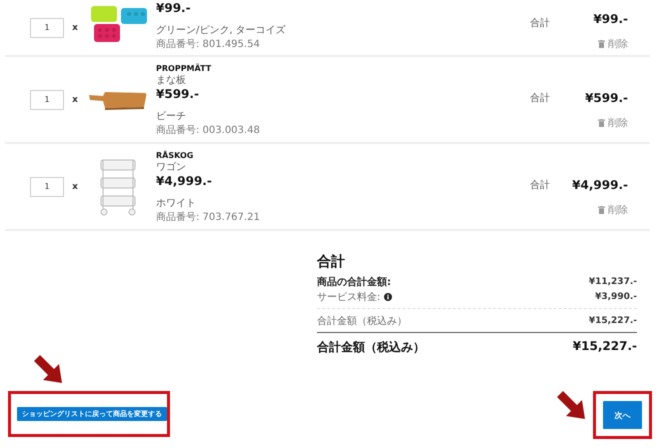  I want to click on product-name: RÅSKOG, so click(175, 155).